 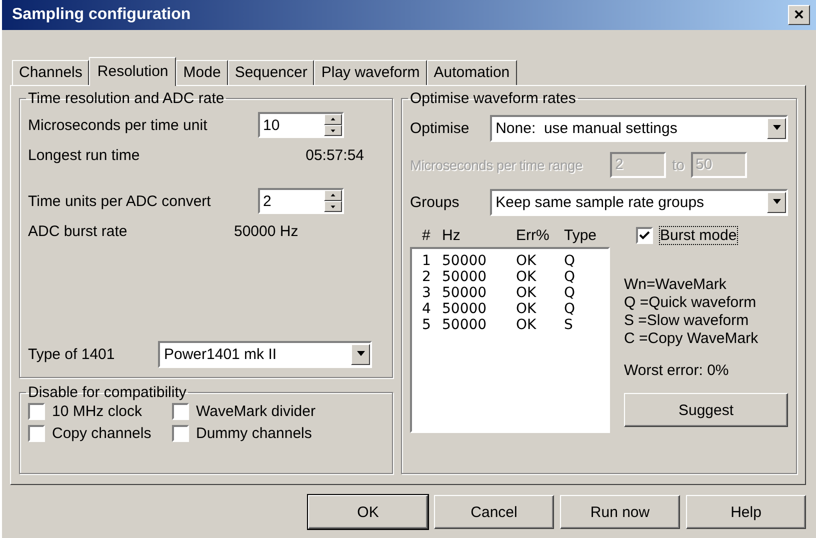 What do you see at coordinates (335, 155) in the screenshot?
I see `info-value: 05:57:54` at bounding box center [335, 155].